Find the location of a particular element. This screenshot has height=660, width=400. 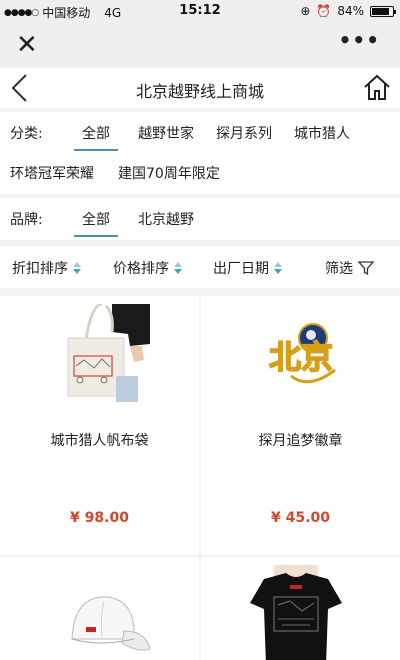

tote-bag-image is located at coordinates (108, 353).